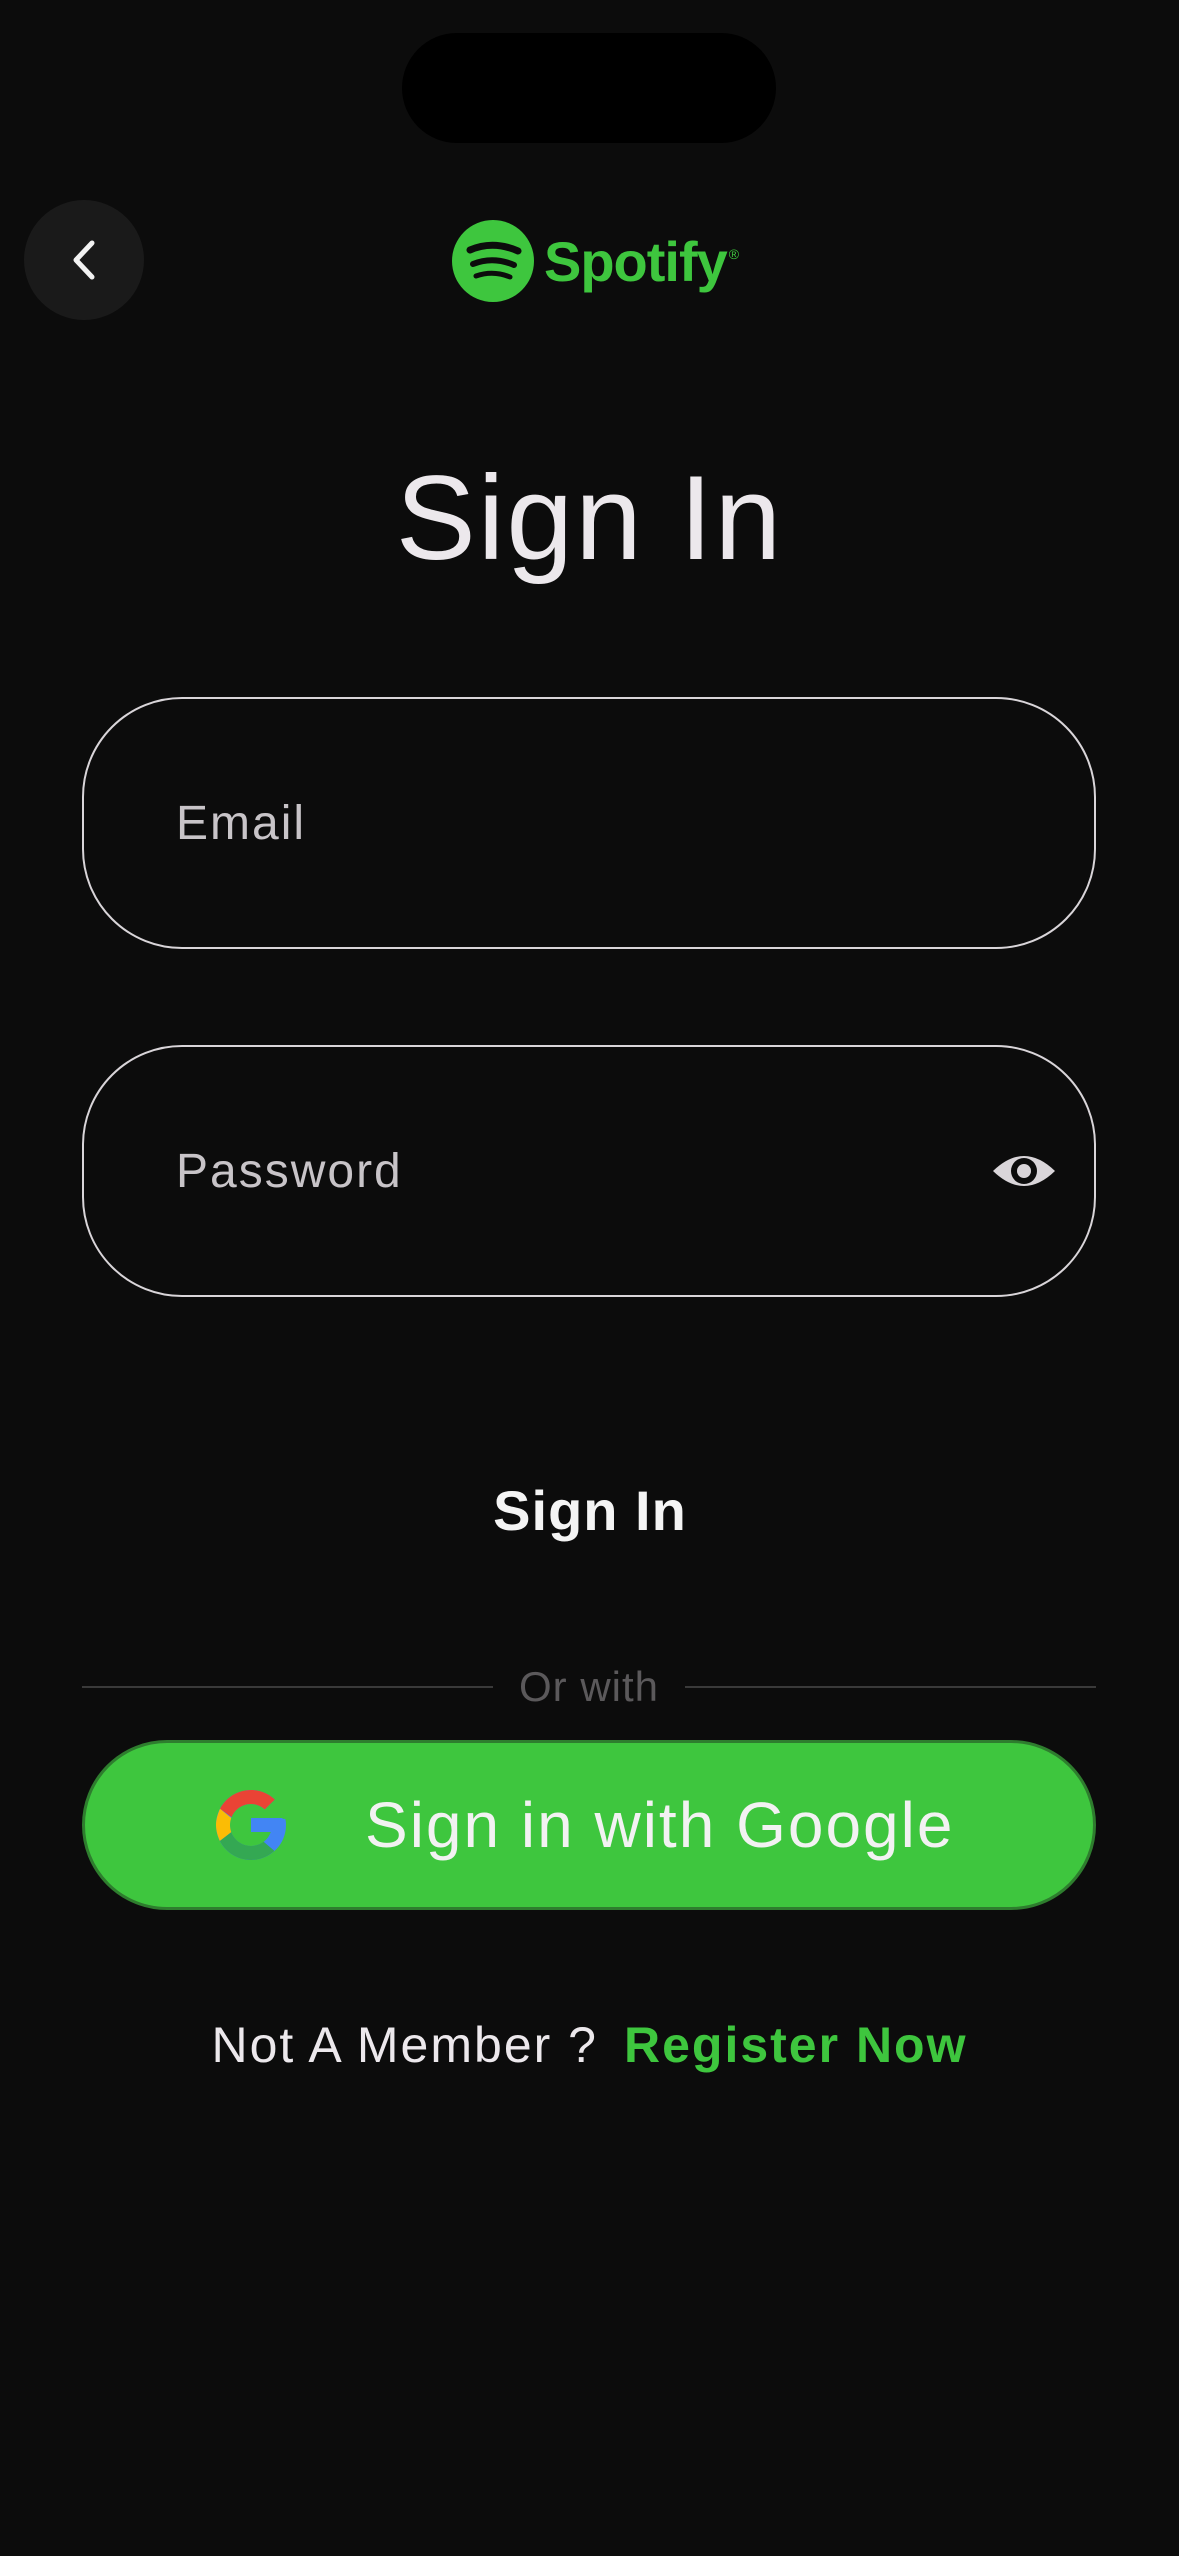 The image size is (1179, 2556). I want to click on logo-registered-mark: ®, so click(734, 254).